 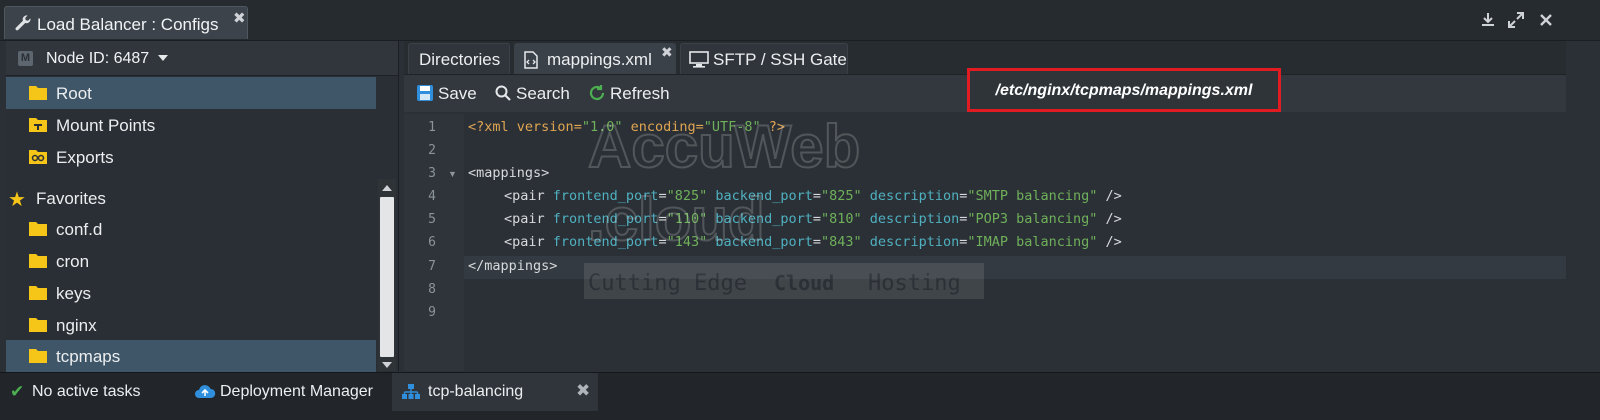 I want to click on line-number-gutter: 1 2 3 ▼ 4 5 6 7 8 9, so click(x=434, y=242).